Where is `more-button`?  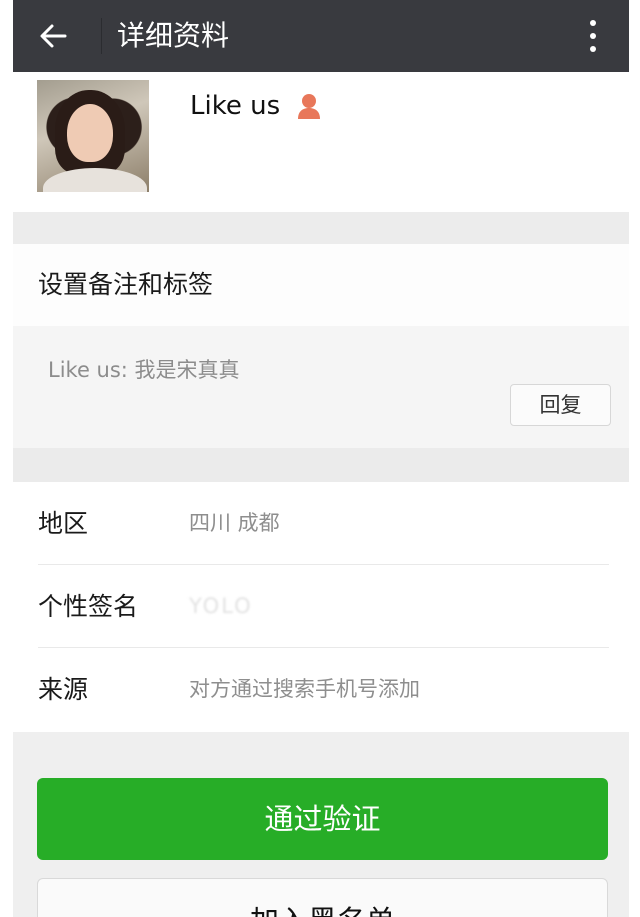 more-button is located at coordinates (593, 36).